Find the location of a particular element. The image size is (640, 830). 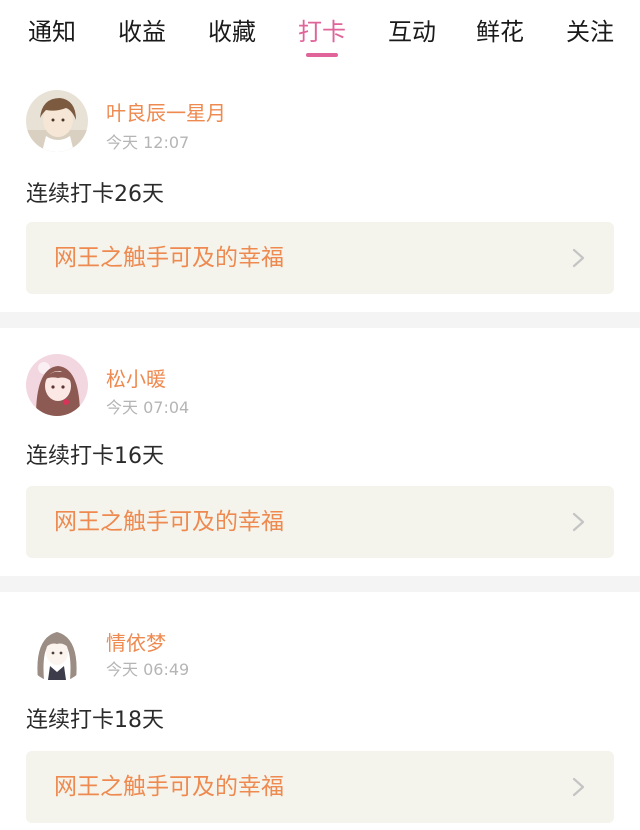

top-tab-bar: 通知 收益 收藏 打卡 互动 鲜花 关注 is located at coordinates (320, 33).